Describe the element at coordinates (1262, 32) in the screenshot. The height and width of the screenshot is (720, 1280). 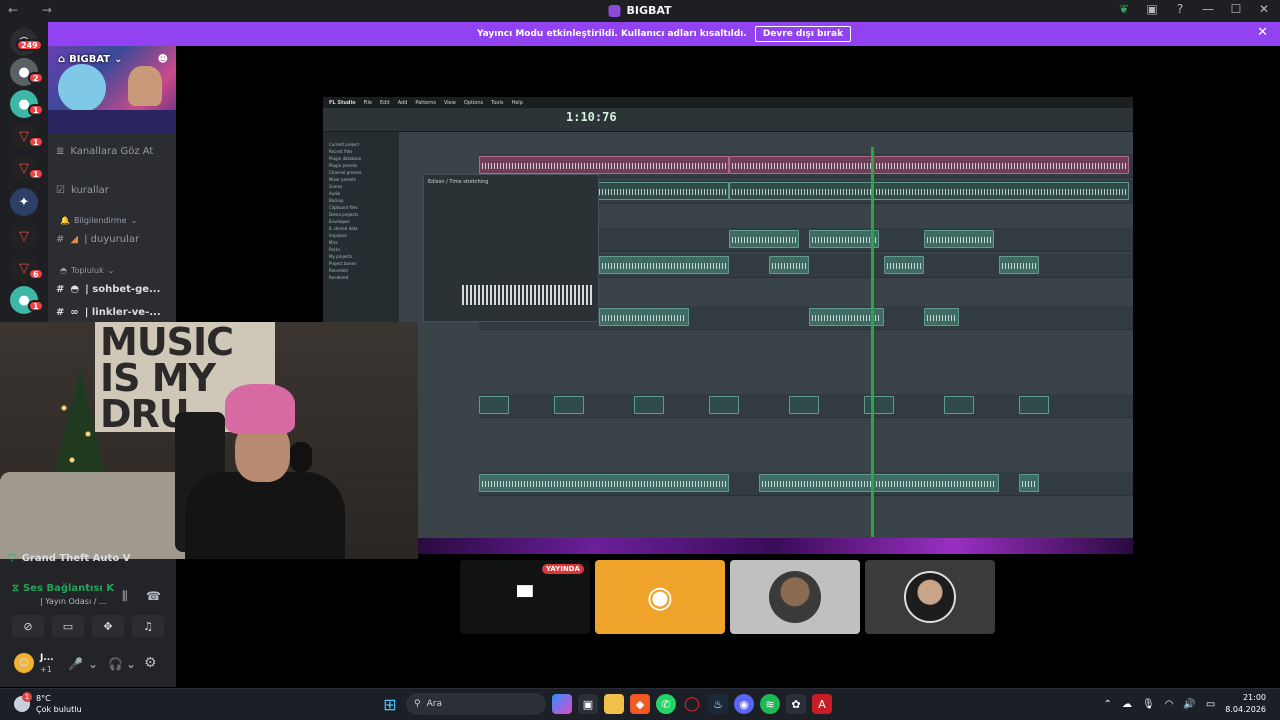
I see `banner-close-icon: ✕` at that location.